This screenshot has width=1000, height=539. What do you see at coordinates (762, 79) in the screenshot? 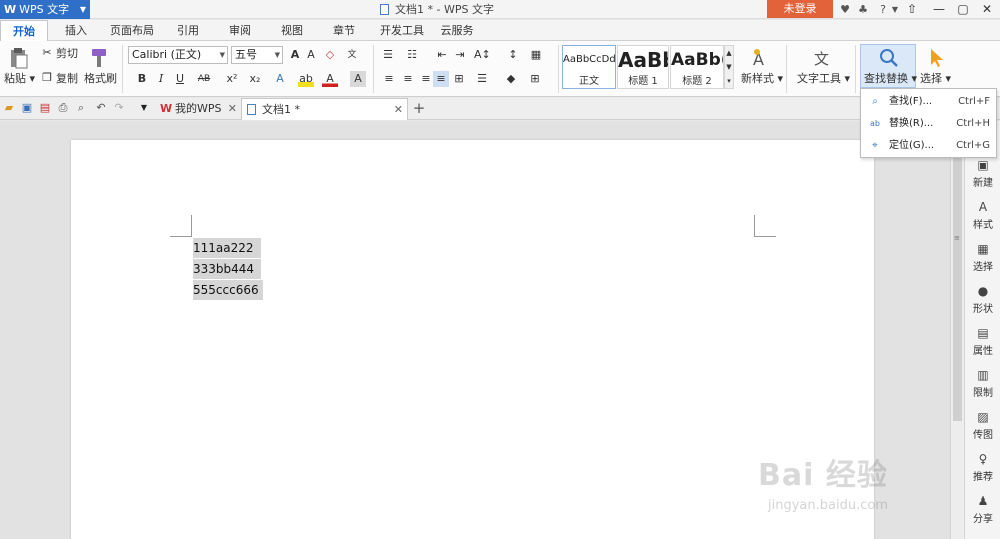
I see `new-style-button: 新样式 ▾` at bounding box center [762, 79].